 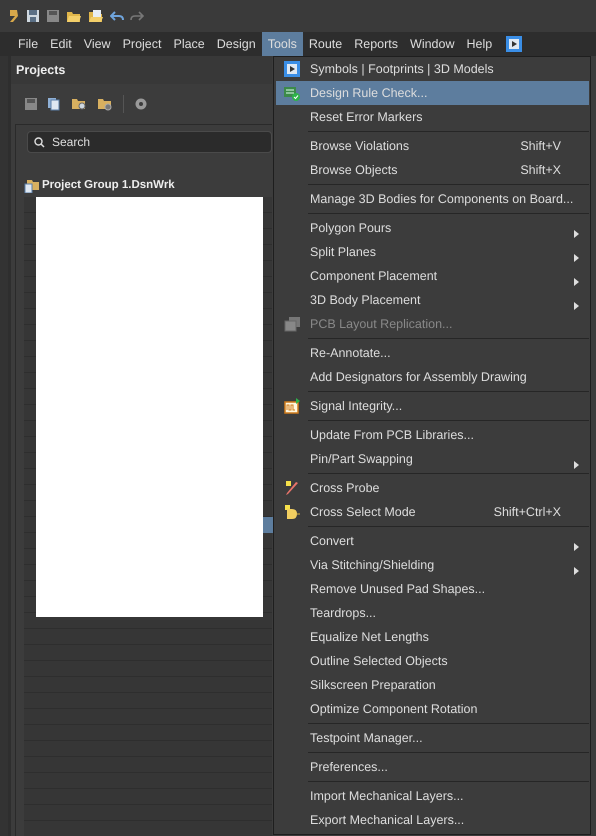 I want to click on menu-item: Cross Probe, so click(x=432, y=488).